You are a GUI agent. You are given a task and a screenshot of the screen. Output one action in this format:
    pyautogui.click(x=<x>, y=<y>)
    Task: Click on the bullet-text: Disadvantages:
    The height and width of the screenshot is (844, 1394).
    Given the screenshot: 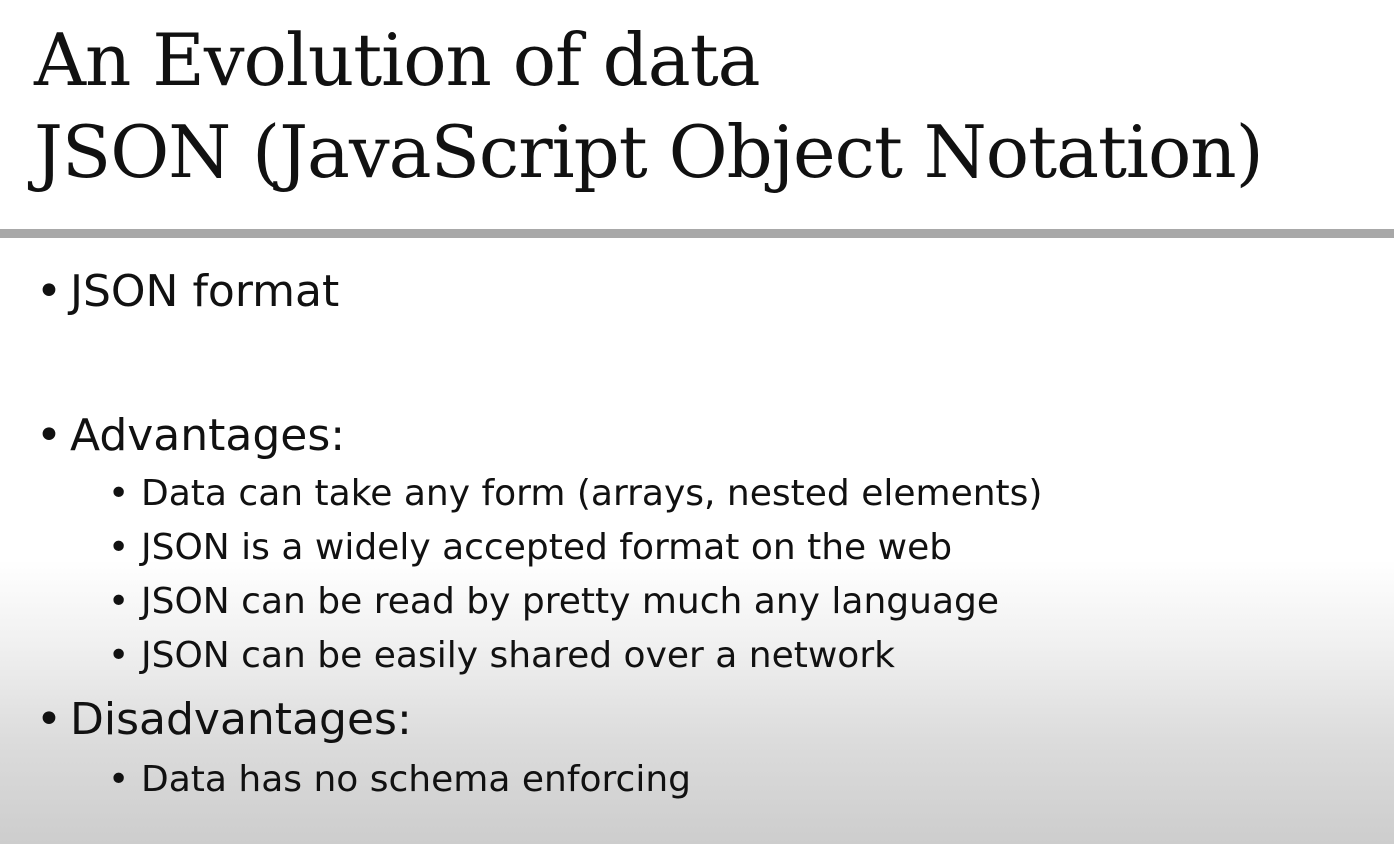 What is the action you would take?
    pyautogui.click(x=241, y=719)
    